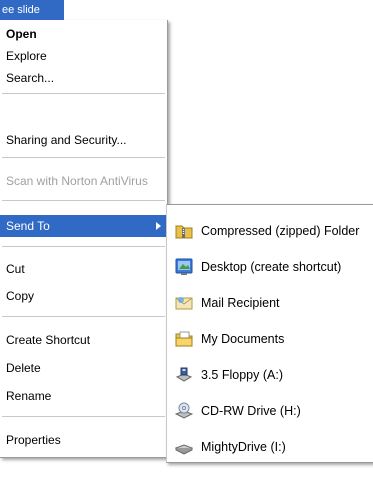 The height and width of the screenshot is (477, 373). Describe the element at coordinates (83, 440) in the screenshot. I see `menu-item-properties: Properties` at that location.